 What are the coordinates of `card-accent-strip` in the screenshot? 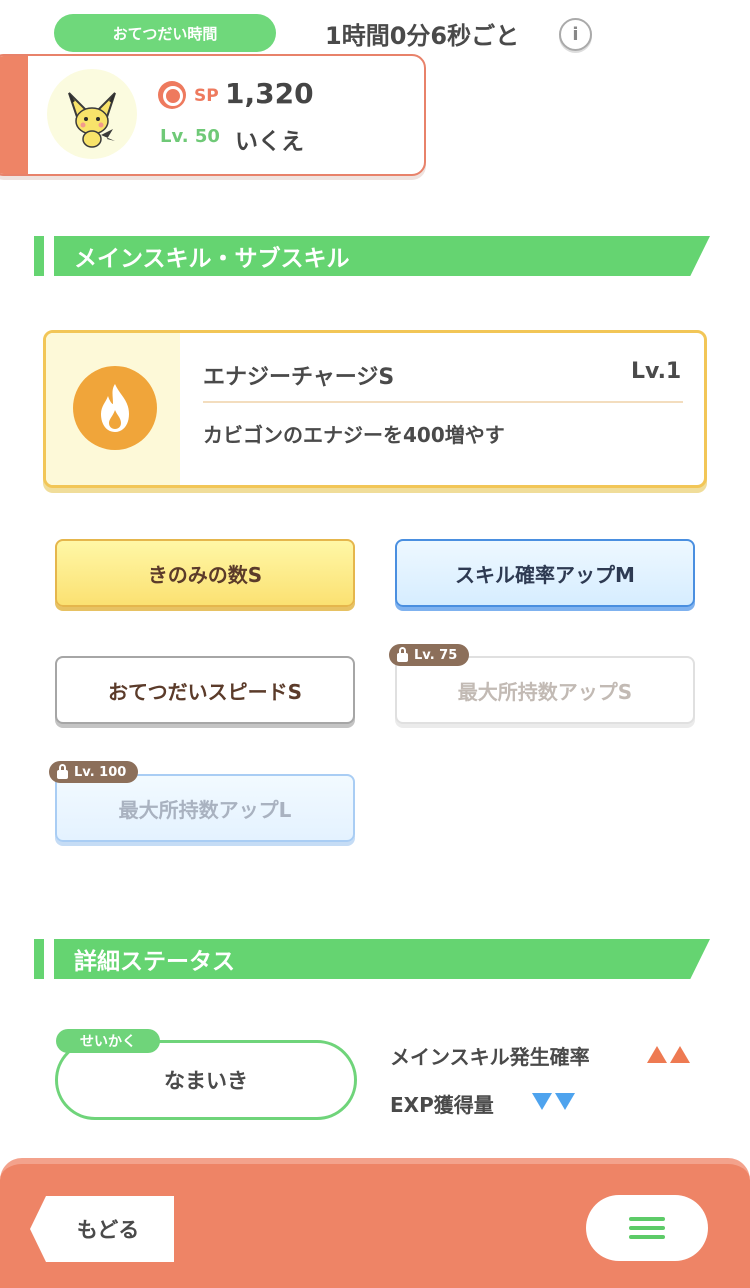 It's located at (14, 115).